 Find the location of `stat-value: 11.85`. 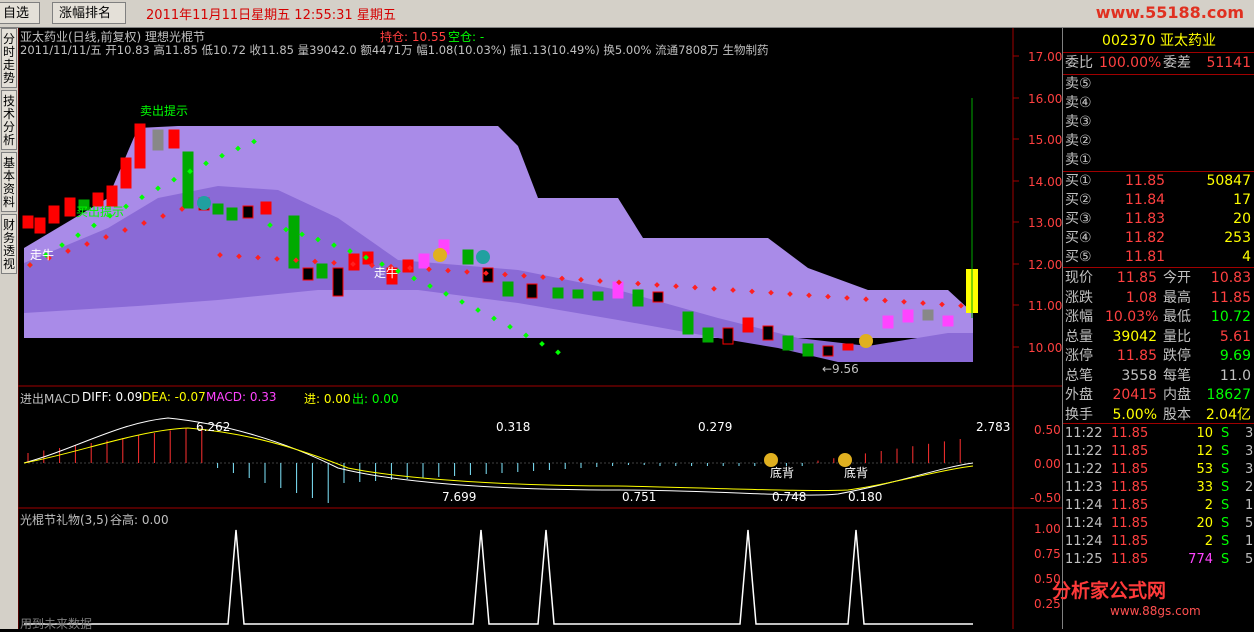

stat-value: 11.85 is located at coordinates (1136, 278).